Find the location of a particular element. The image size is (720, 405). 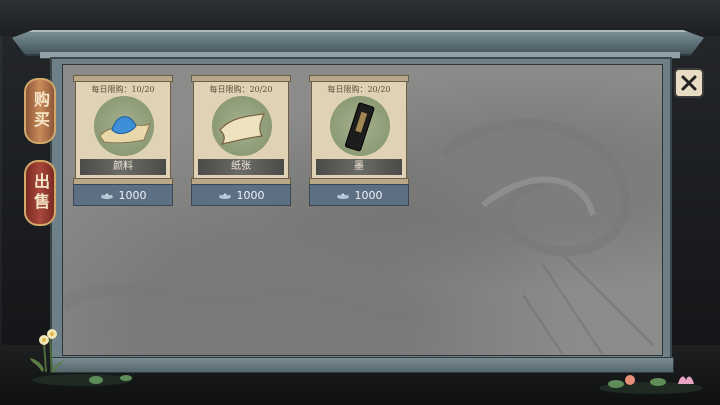

item-scroll: 每日限购：10/20 颜料 is located at coordinates (123, 130).